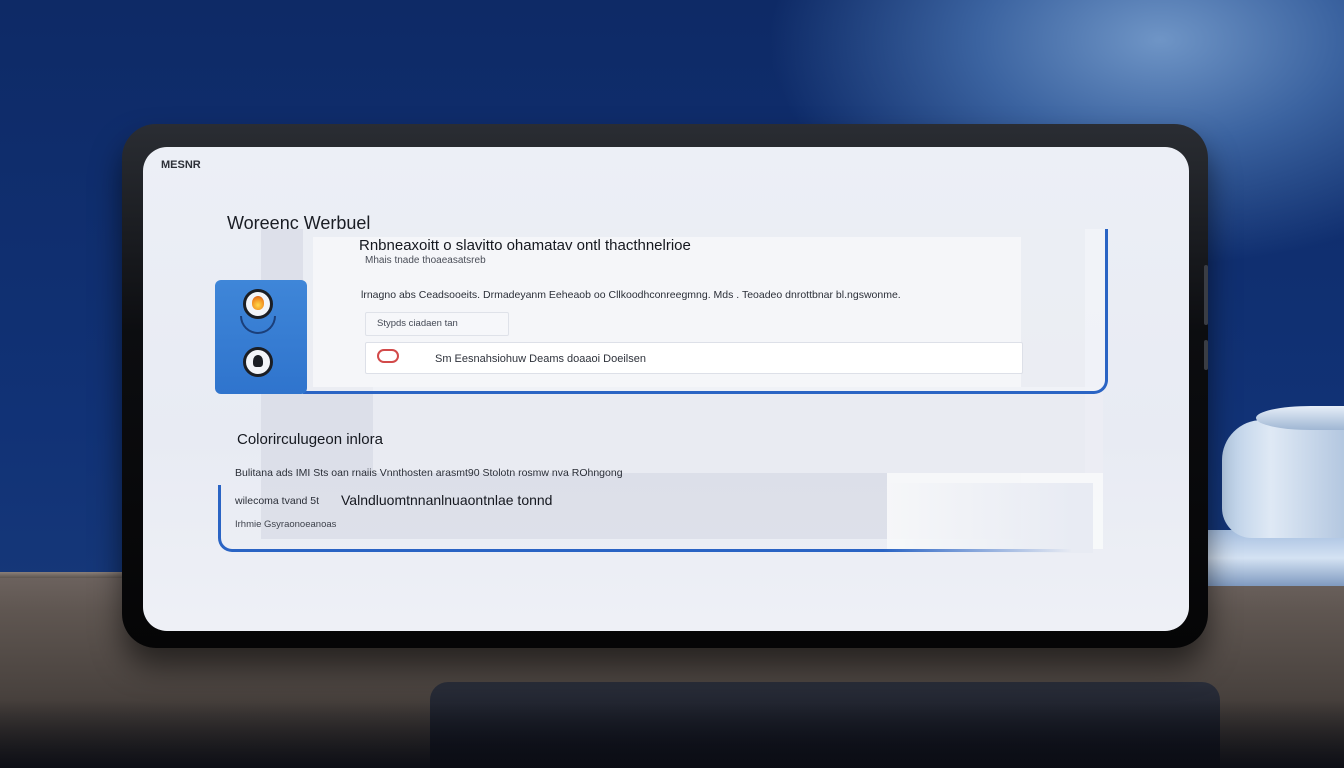  I want to click on section-line-3: Irhmie Gsyraonoeanoas, so click(286, 524).